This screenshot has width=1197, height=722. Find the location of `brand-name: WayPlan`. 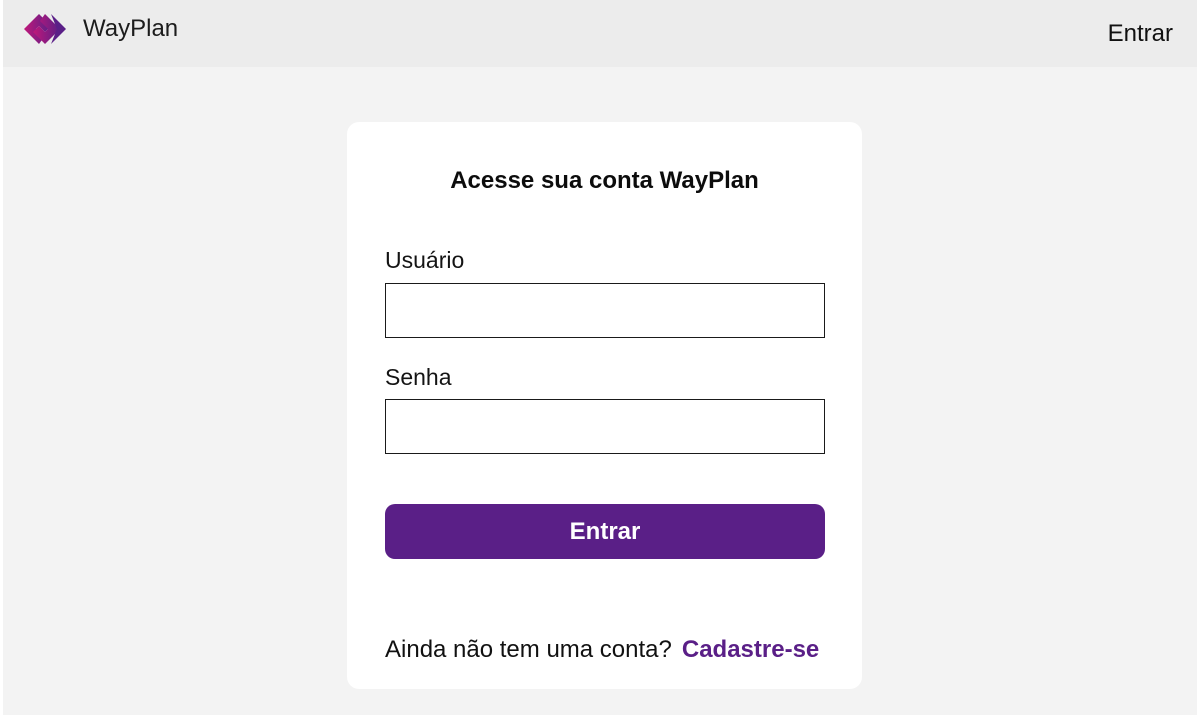

brand-name: WayPlan is located at coordinates (131, 28).